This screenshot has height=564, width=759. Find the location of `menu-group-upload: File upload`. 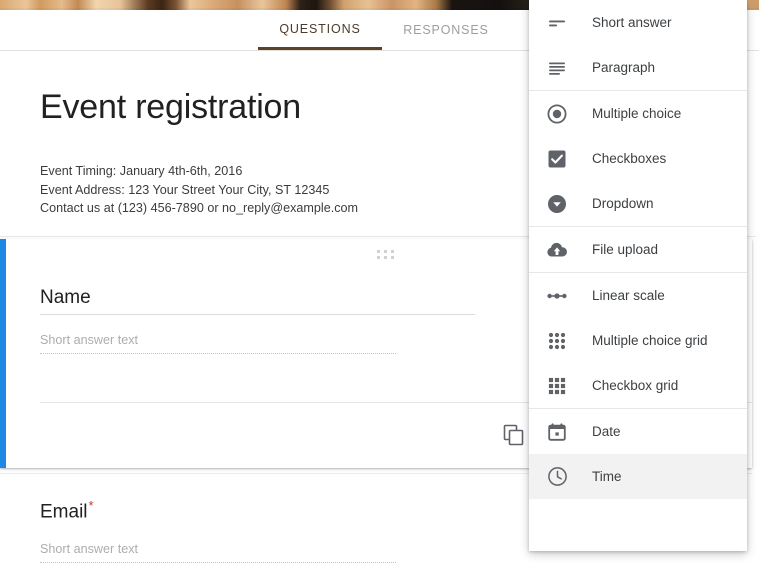

menu-group-upload: File upload is located at coordinates (638, 249).